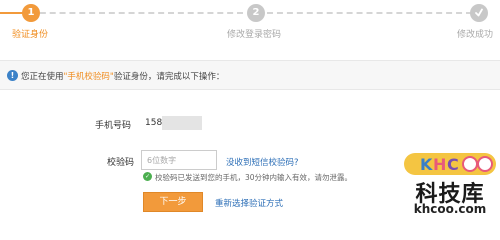 This screenshot has width=500, height=240. What do you see at coordinates (121, 163) in the screenshot?
I see `code-label: 校验码` at bounding box center [121, 163].